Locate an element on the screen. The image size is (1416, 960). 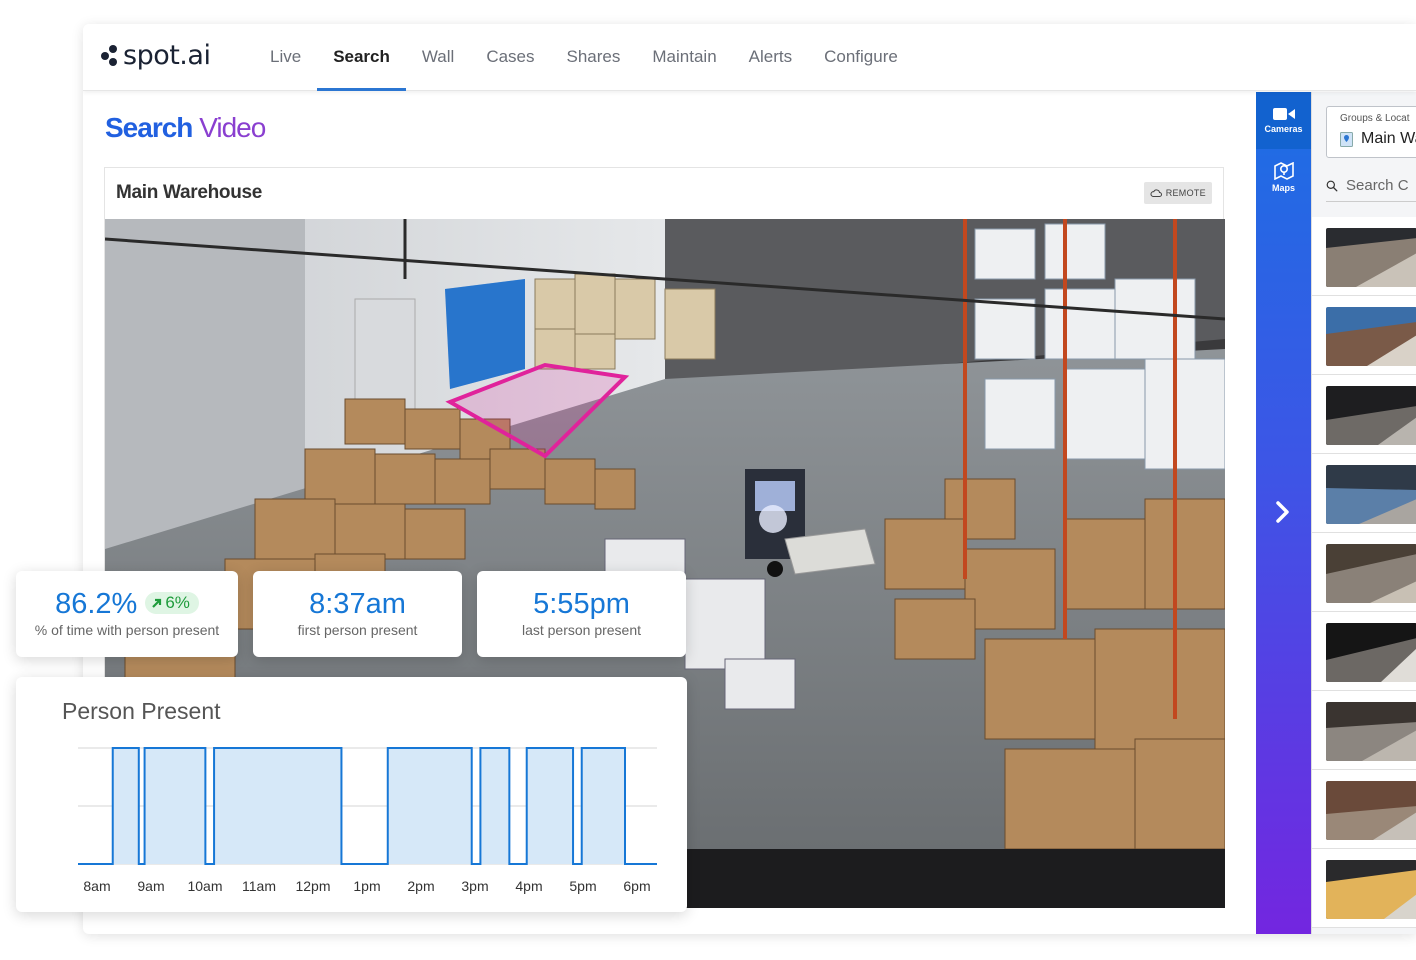
remote-badge-label: REMOTE is located at coordinates (1185, 193).